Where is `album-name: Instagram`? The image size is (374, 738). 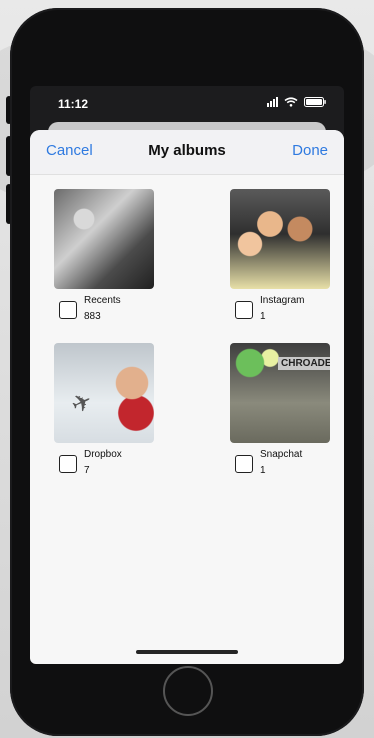 album-name: Instagram is located at coordinates (282, 300).